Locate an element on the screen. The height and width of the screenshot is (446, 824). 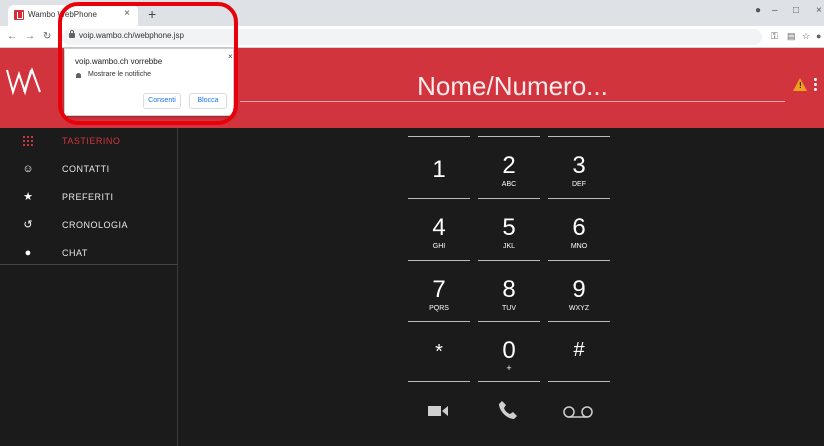
sidebar-item-cronologia: ↺ CRONOLOGIA is located at coordinates (89, 226).